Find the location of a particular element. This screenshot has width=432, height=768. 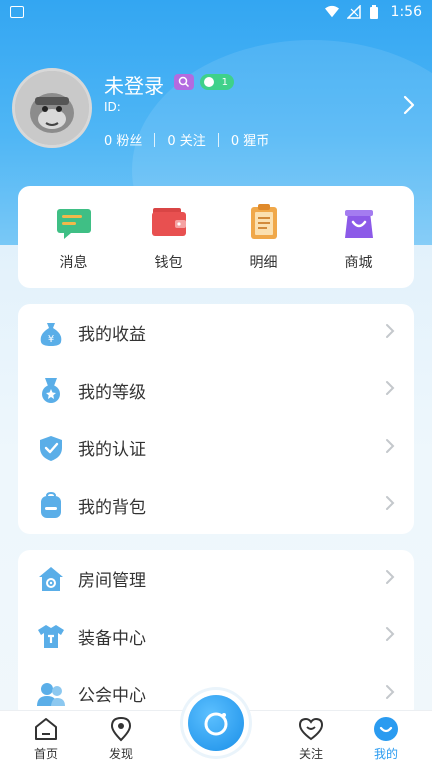

level-badge-value: 1 is located at coordinates (224, 82).